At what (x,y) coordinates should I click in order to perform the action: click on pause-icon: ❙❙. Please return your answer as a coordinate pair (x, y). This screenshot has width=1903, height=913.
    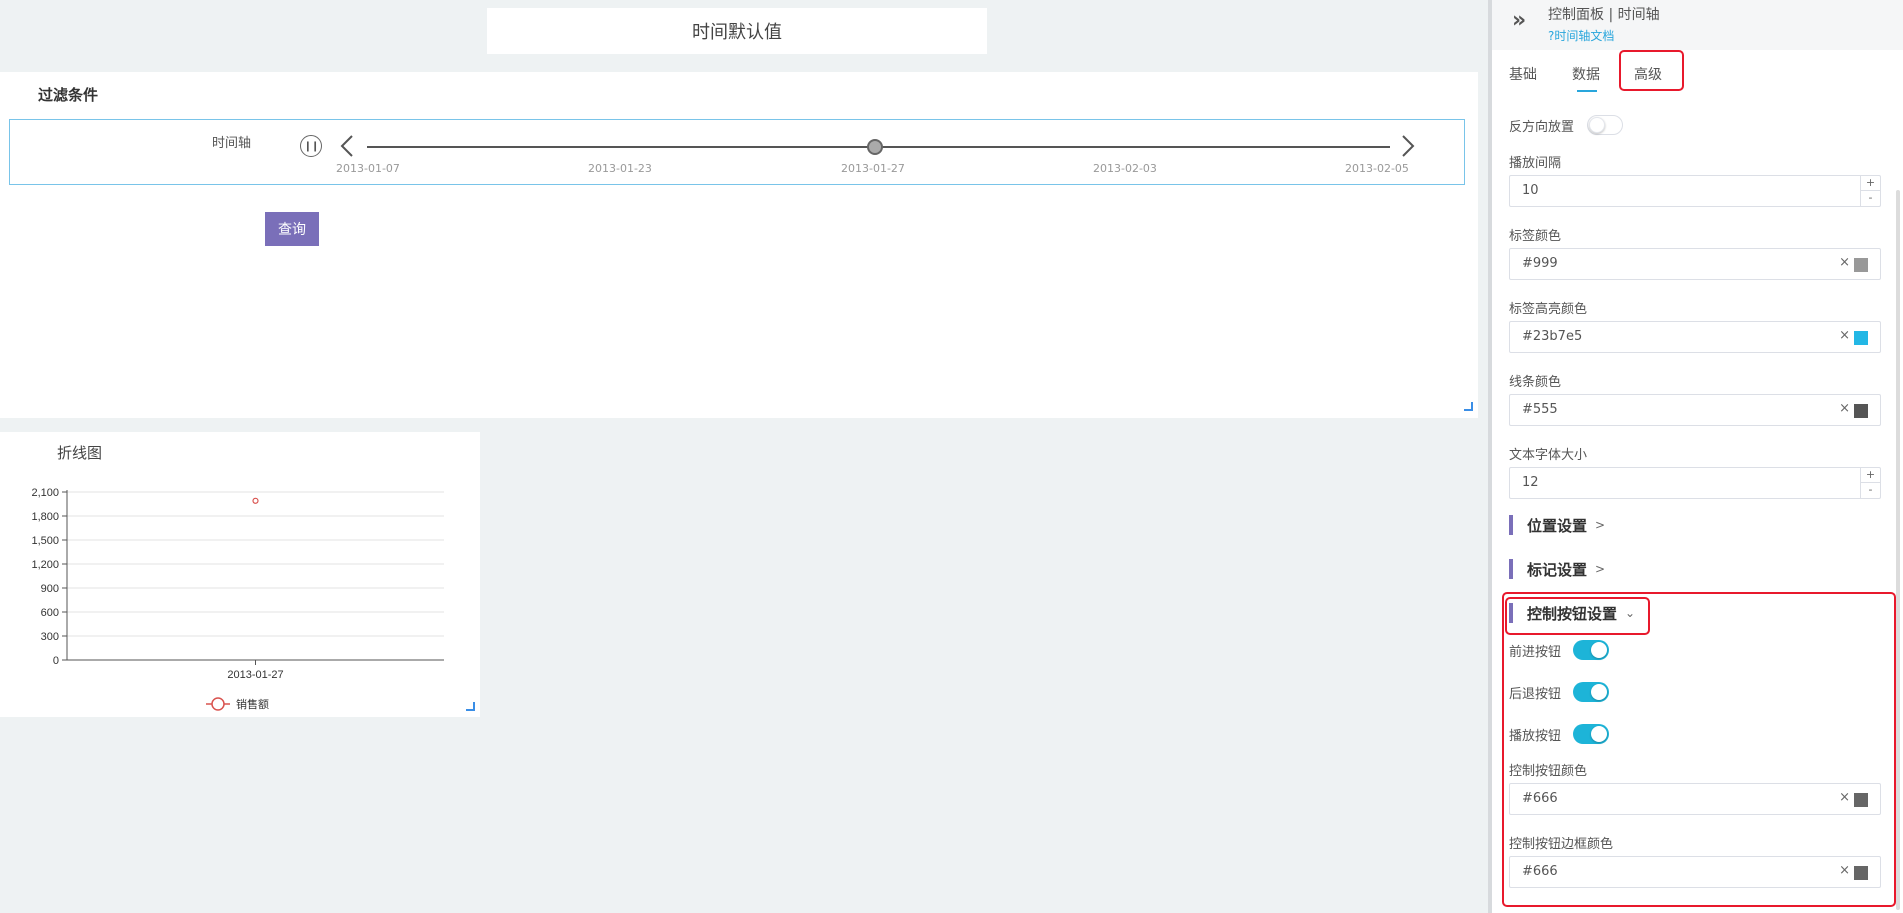
    Looking at the image, I should click on (311, 146).